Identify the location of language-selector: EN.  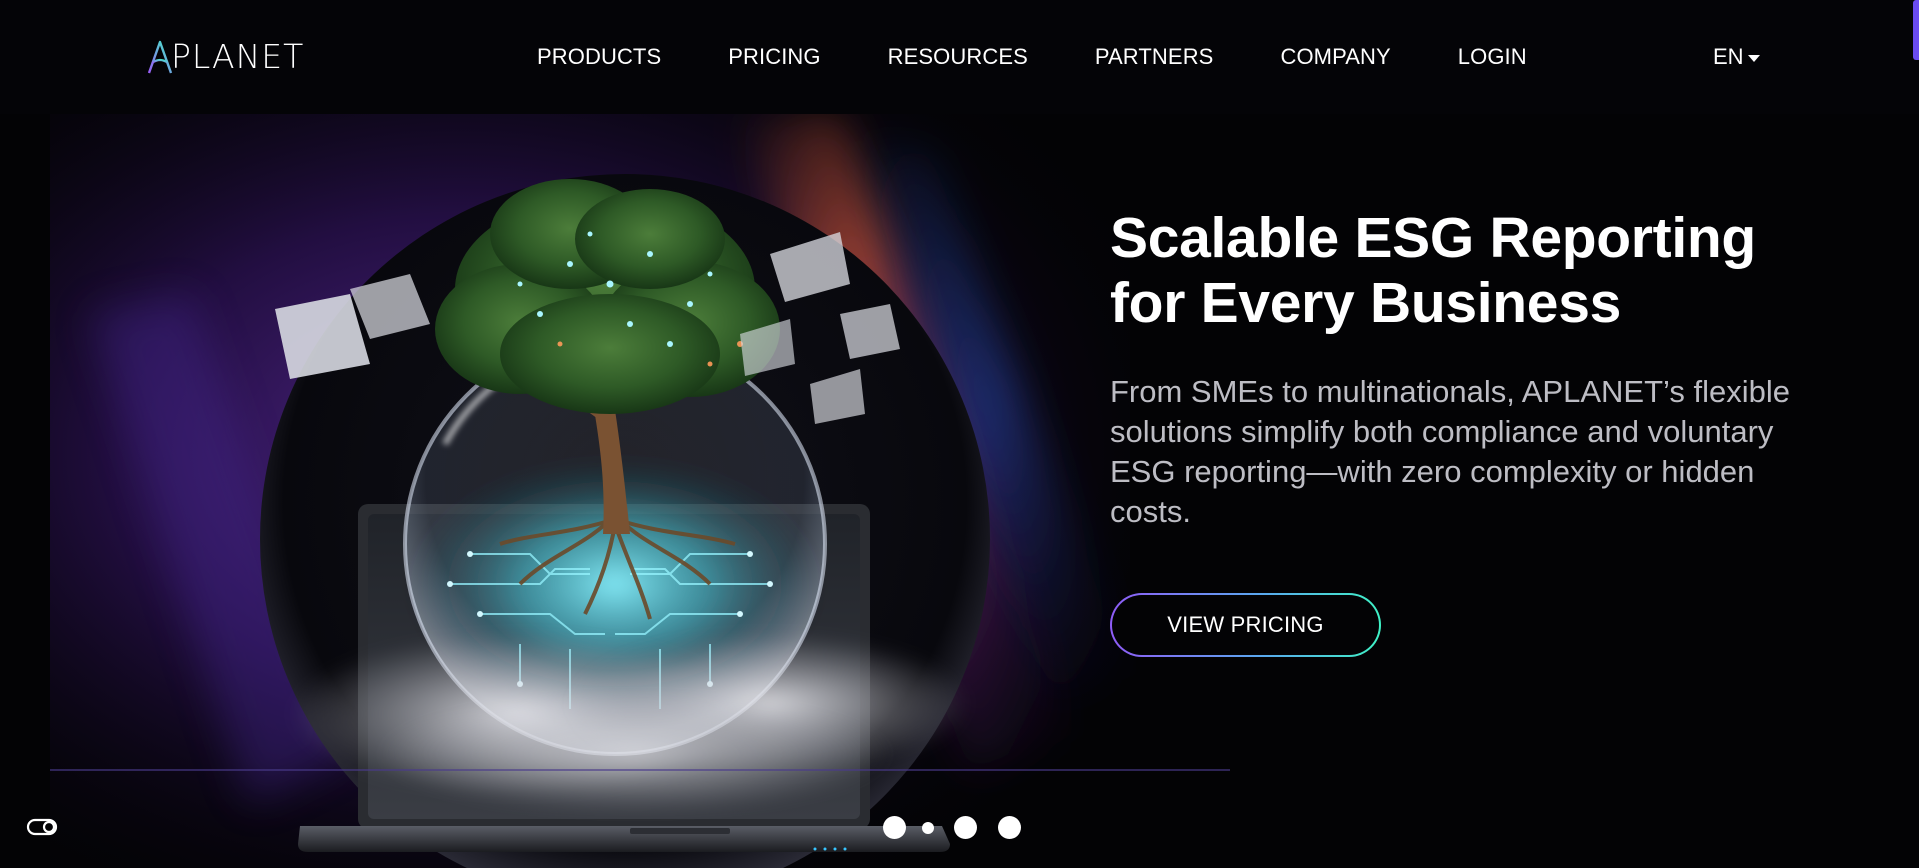
(1736, 57).